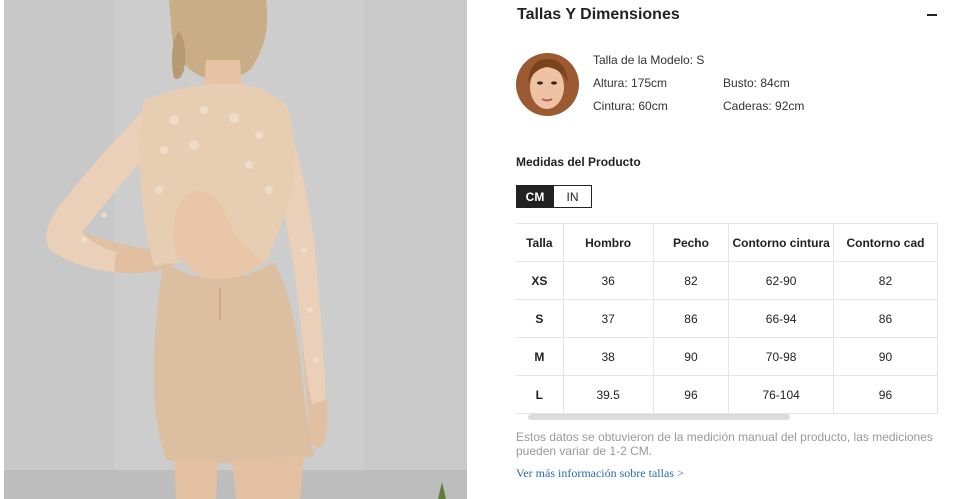 The image size is (954, 499). What do you see at coordinates (932, 15) in the screenshot?
I see `minus-icon` at bounding box center [932, 15].